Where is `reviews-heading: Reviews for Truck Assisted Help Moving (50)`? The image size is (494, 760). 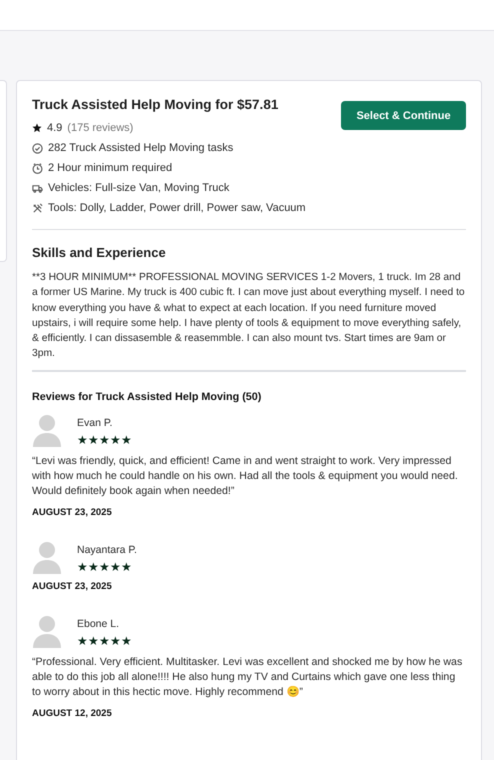 reviews-heading: Reviews for Truck Assisted Help Moving (50) is located at coordinates (147, 396).